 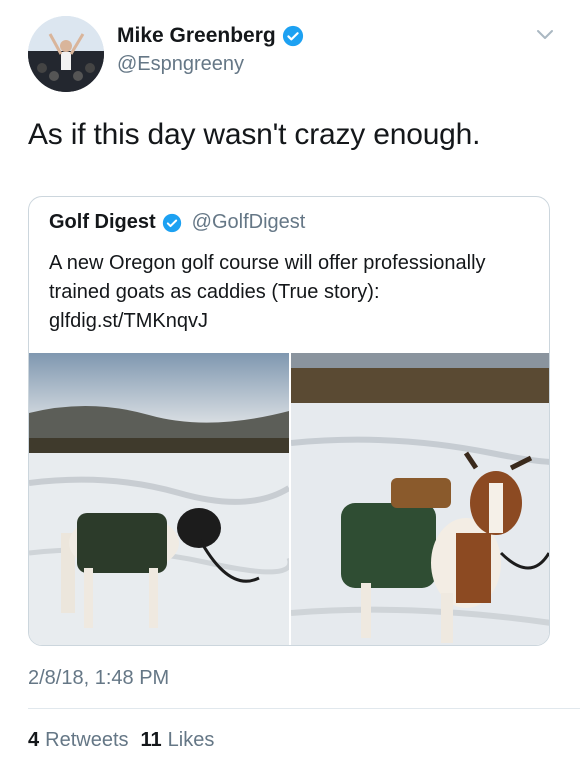 I want to click on chevron-down-icon, so click(x=545, y=35).